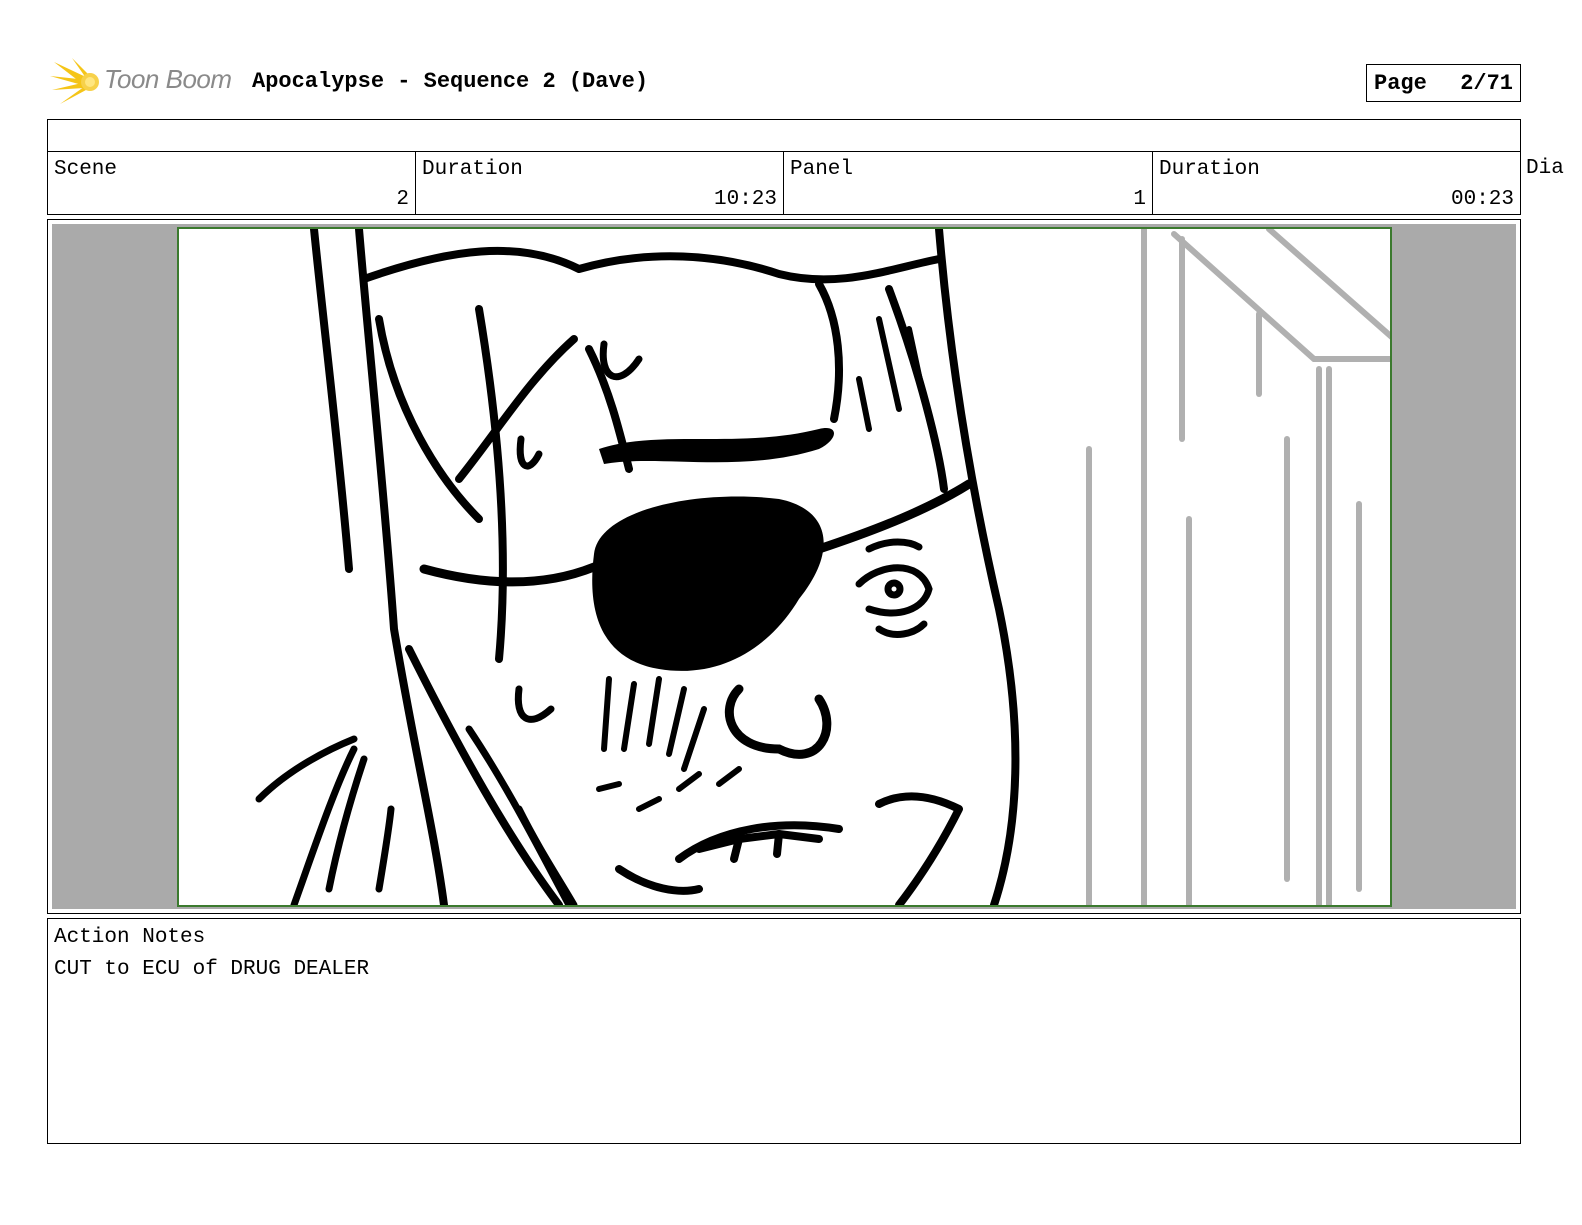 This screenshot has width=1582, height=1225. Describe the element at coordinates (1443, 83) in the screenshot. I see `page-indicator: Page 2/71` at that location.